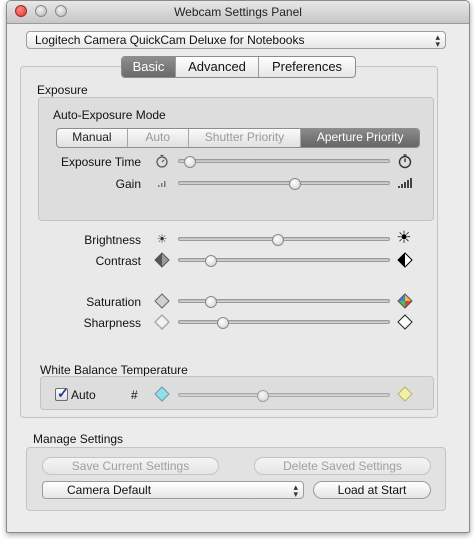 This screenshot has width=474, height=539. I want to click on exposure-time-knob, so click(189, 162).